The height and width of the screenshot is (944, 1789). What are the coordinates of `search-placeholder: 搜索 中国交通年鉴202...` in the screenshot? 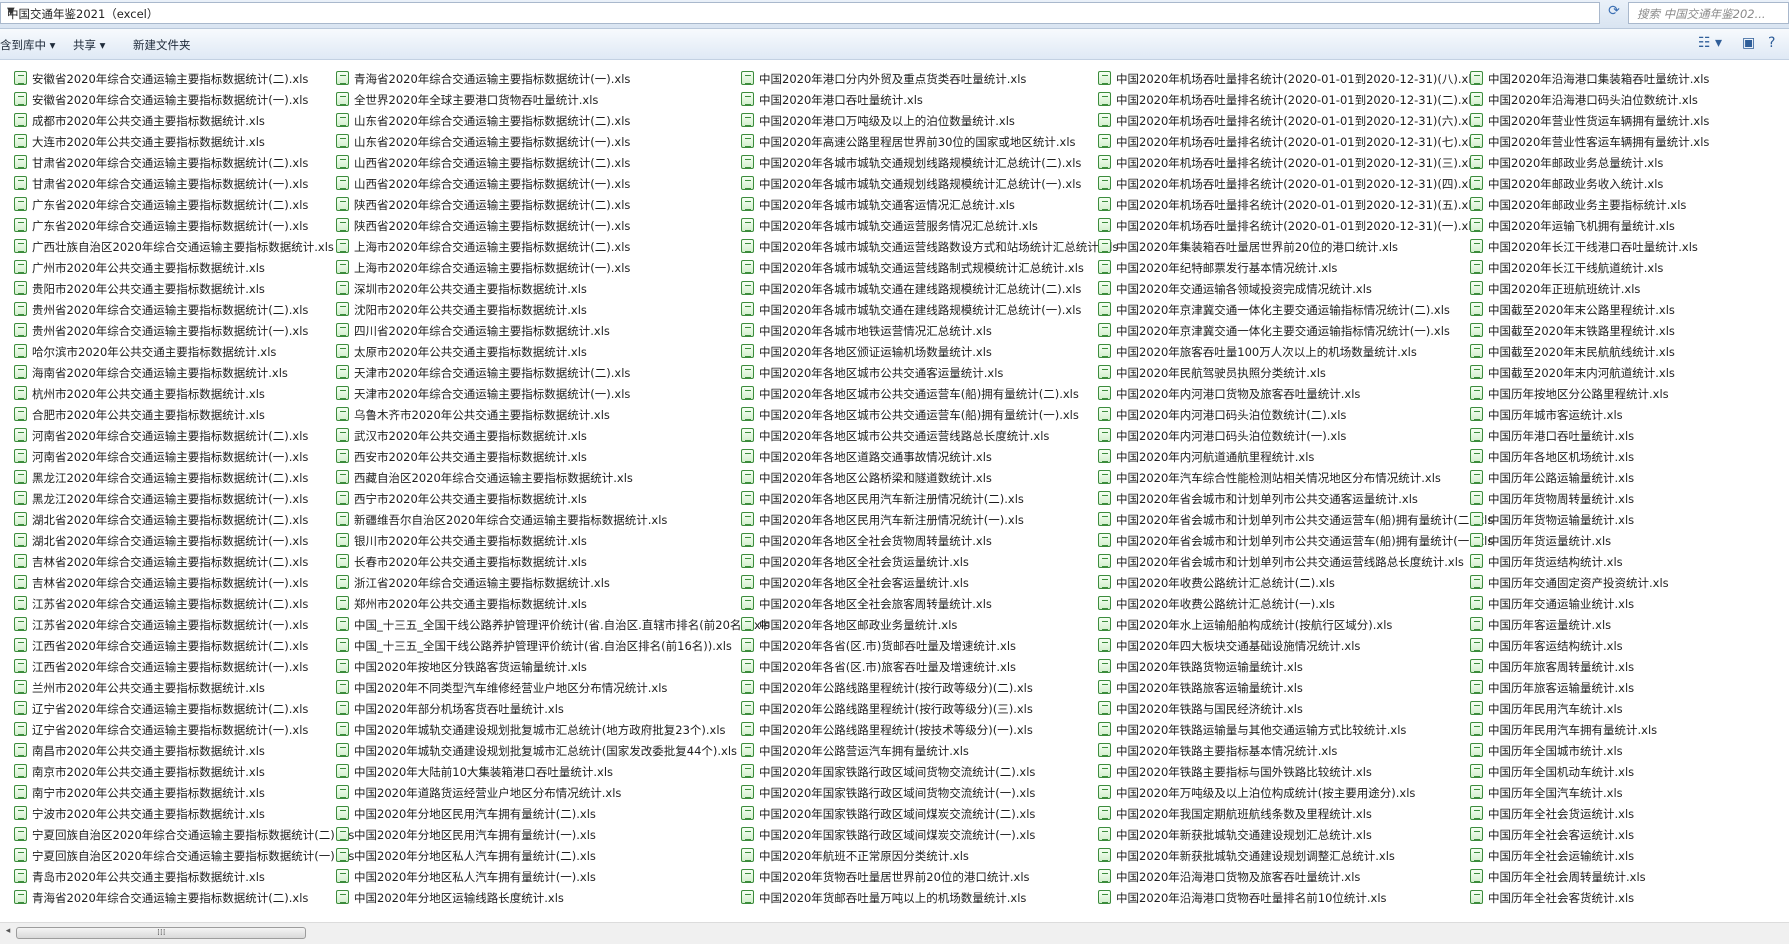 It's located at (1701, 14).